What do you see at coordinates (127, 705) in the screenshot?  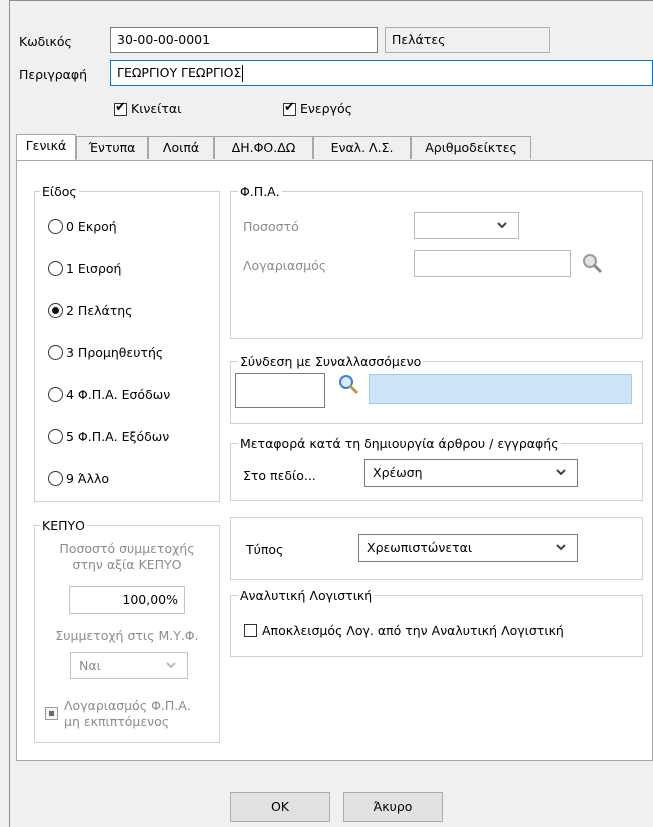 I see `kepyo-vat-label-1: Λογαριασμός Φ.Π.Α.` at bounding box center [127, 705].